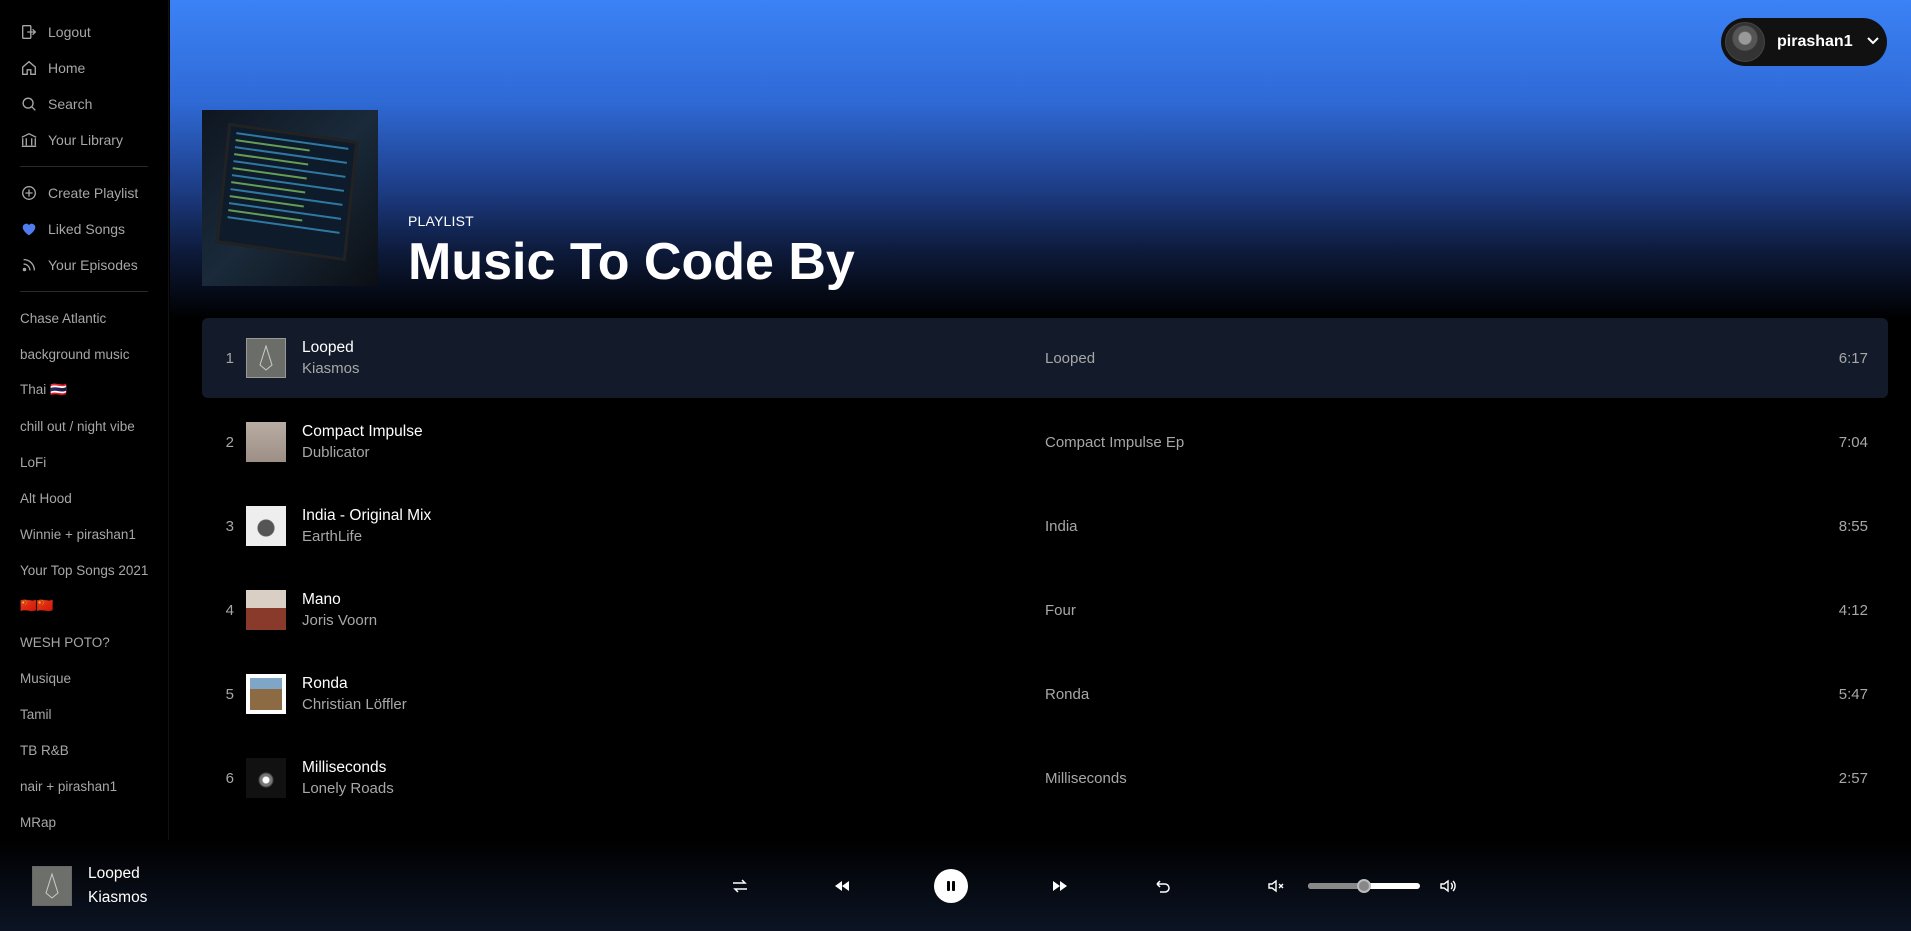  Describe the element at coordinates (229, 442) in the screenshot. I see `track-number: 2` at that location.